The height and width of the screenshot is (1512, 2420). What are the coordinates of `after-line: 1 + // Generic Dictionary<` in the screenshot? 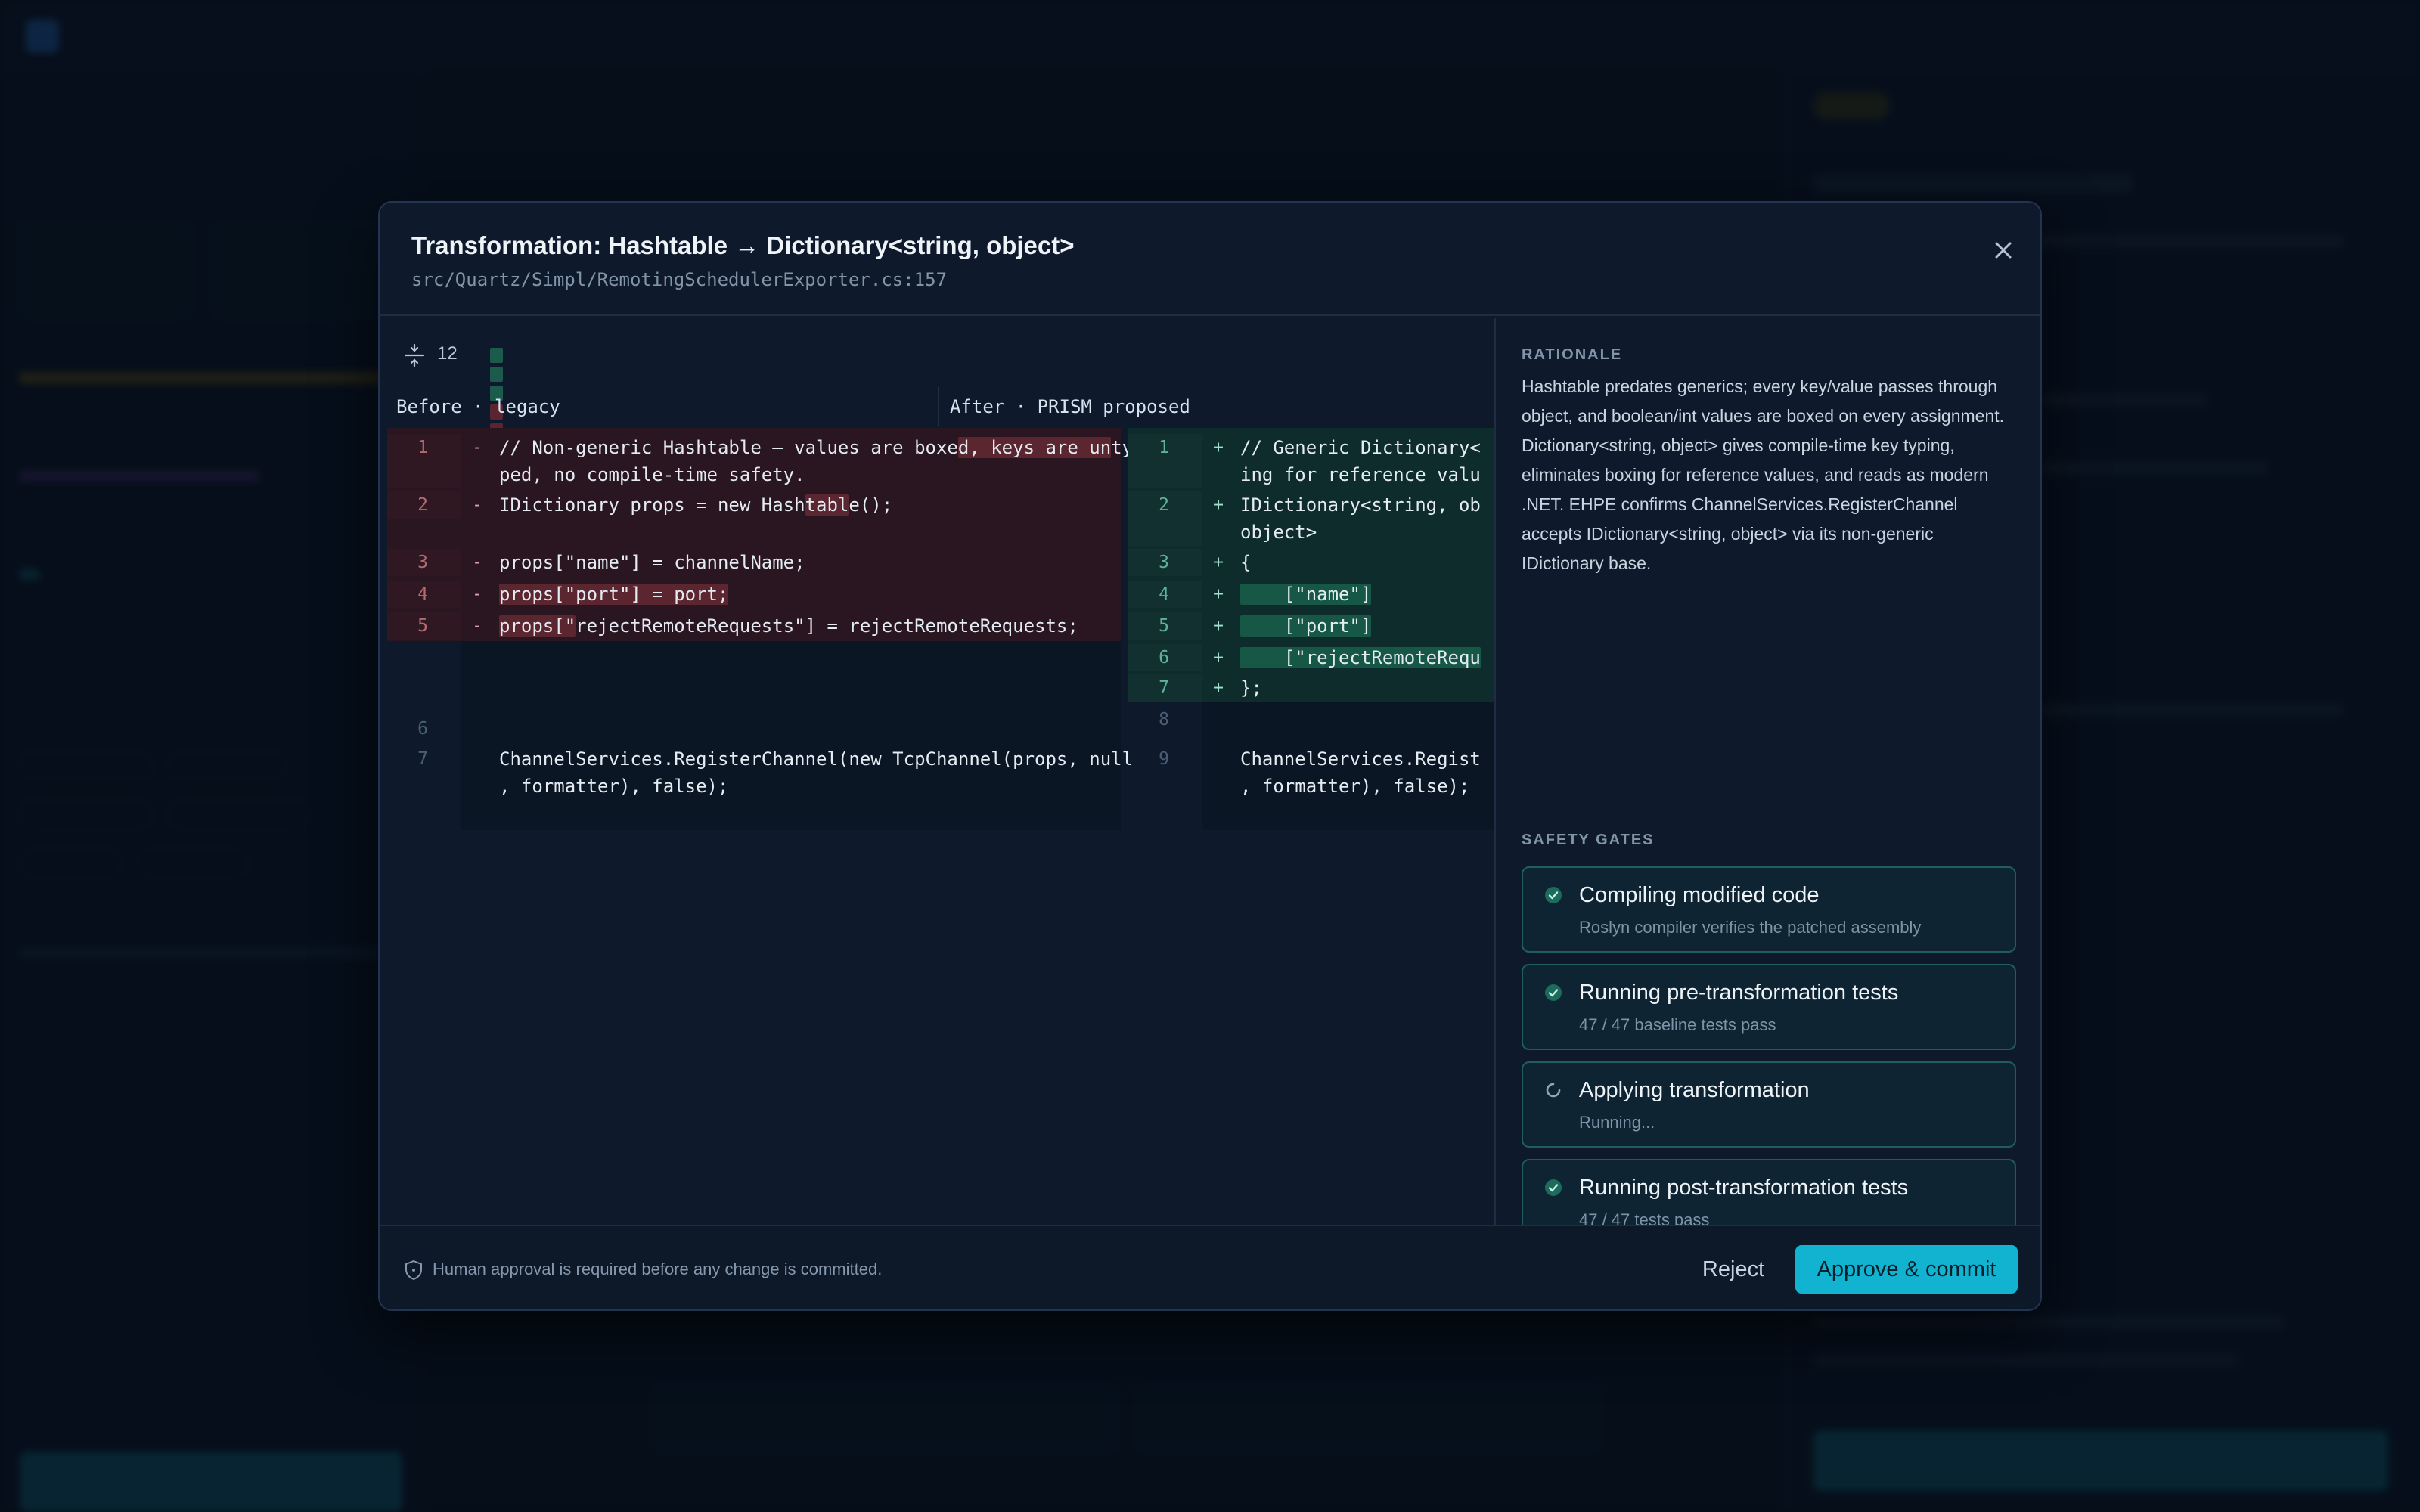 It's located at (1311, 447).